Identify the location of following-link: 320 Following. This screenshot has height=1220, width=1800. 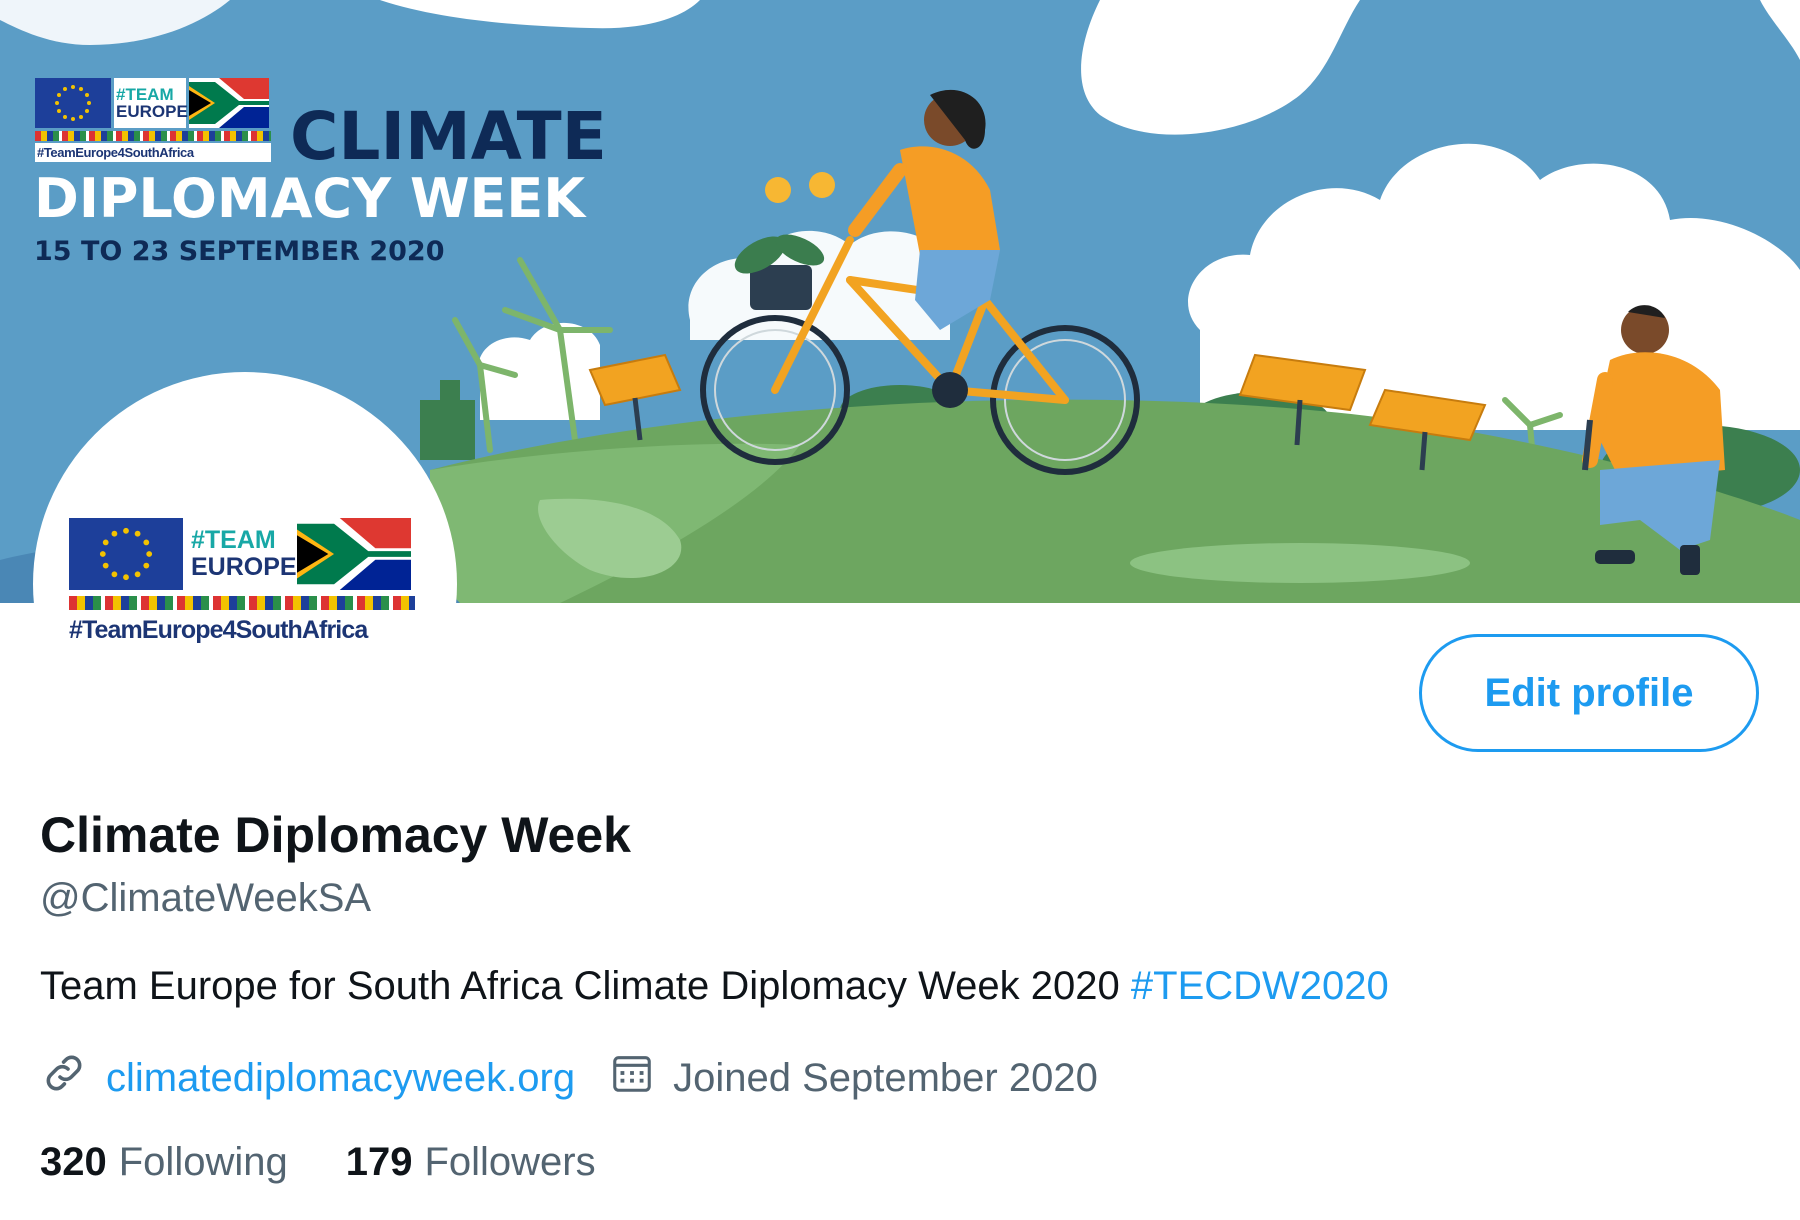
(164, 1162).